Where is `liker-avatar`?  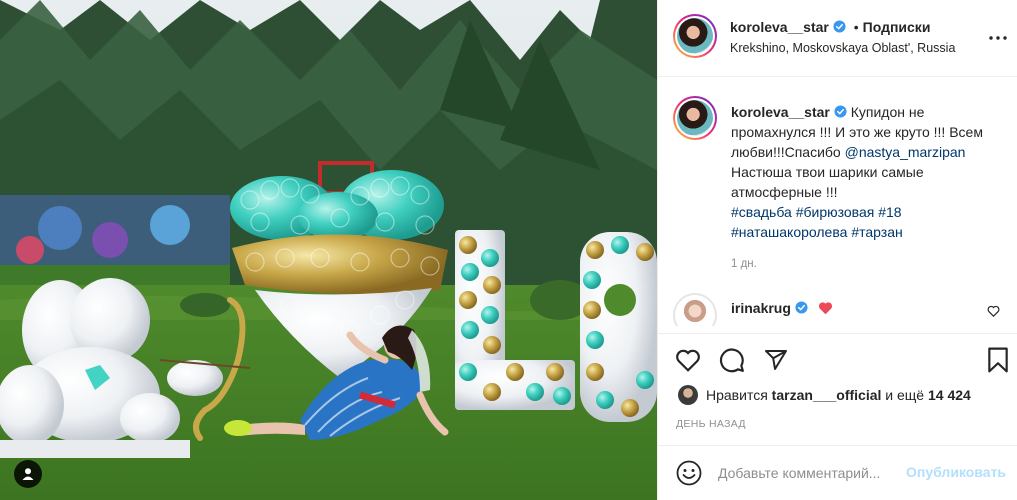 liker-avatar is located at coordinates (688, 395).